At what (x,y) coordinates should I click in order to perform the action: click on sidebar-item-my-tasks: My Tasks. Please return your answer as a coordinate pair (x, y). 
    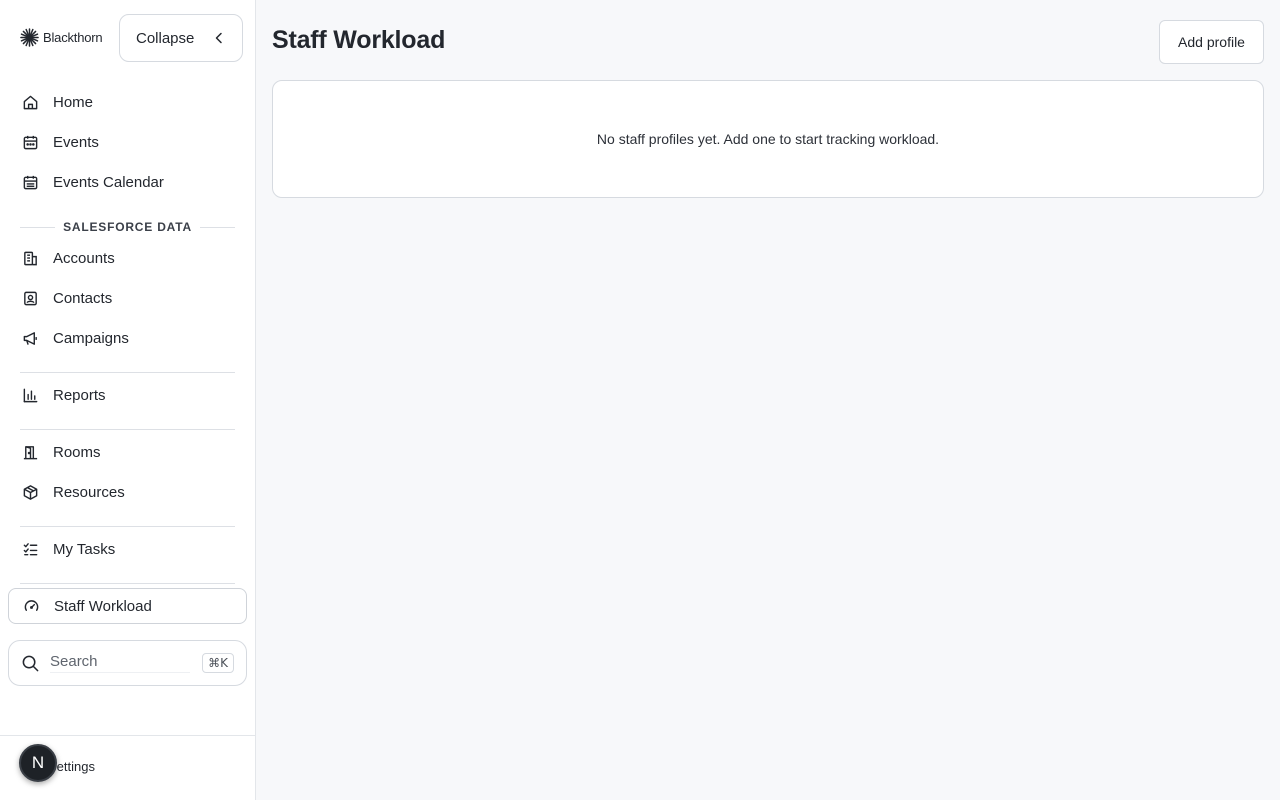
    Looking at the image, I should click on (127, 549).